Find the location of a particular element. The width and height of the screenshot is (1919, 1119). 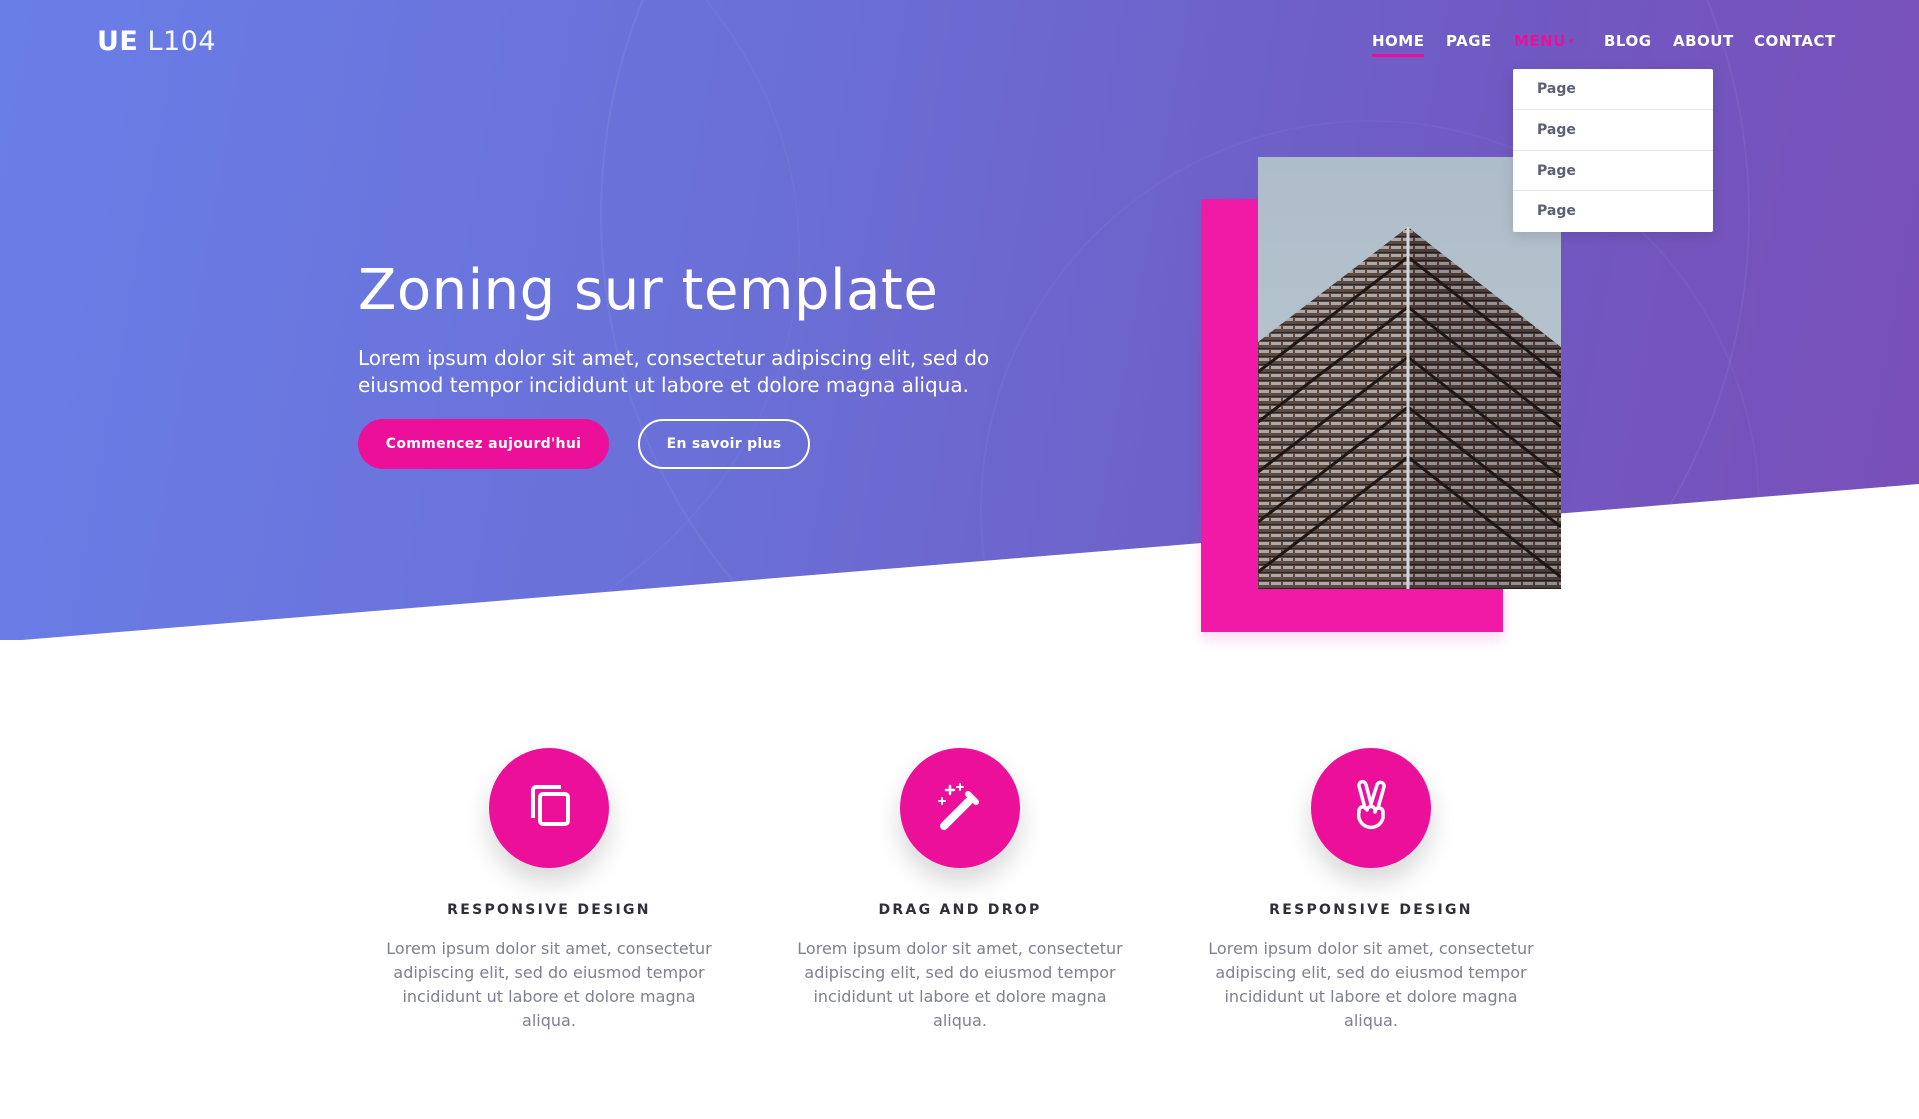

nav-blog: BLOG is located at coordinates (1628, 41).